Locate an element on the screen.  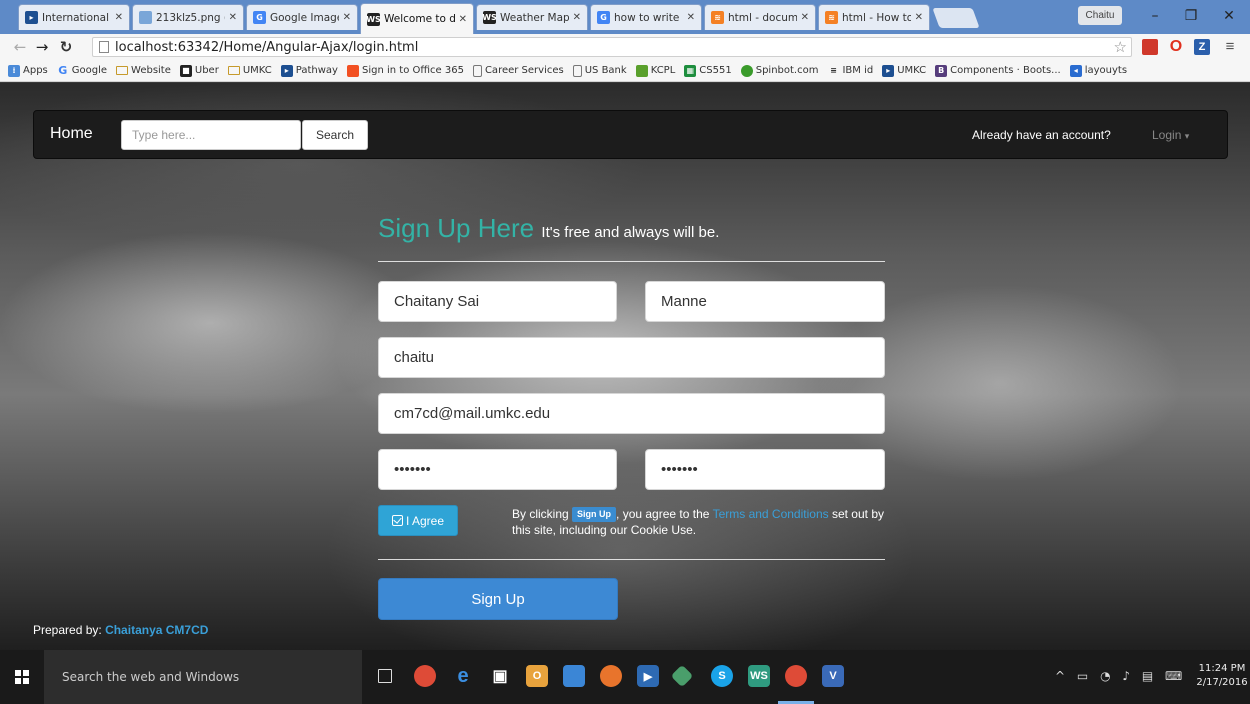
search-button: Search is located at coordinates (335, 135).